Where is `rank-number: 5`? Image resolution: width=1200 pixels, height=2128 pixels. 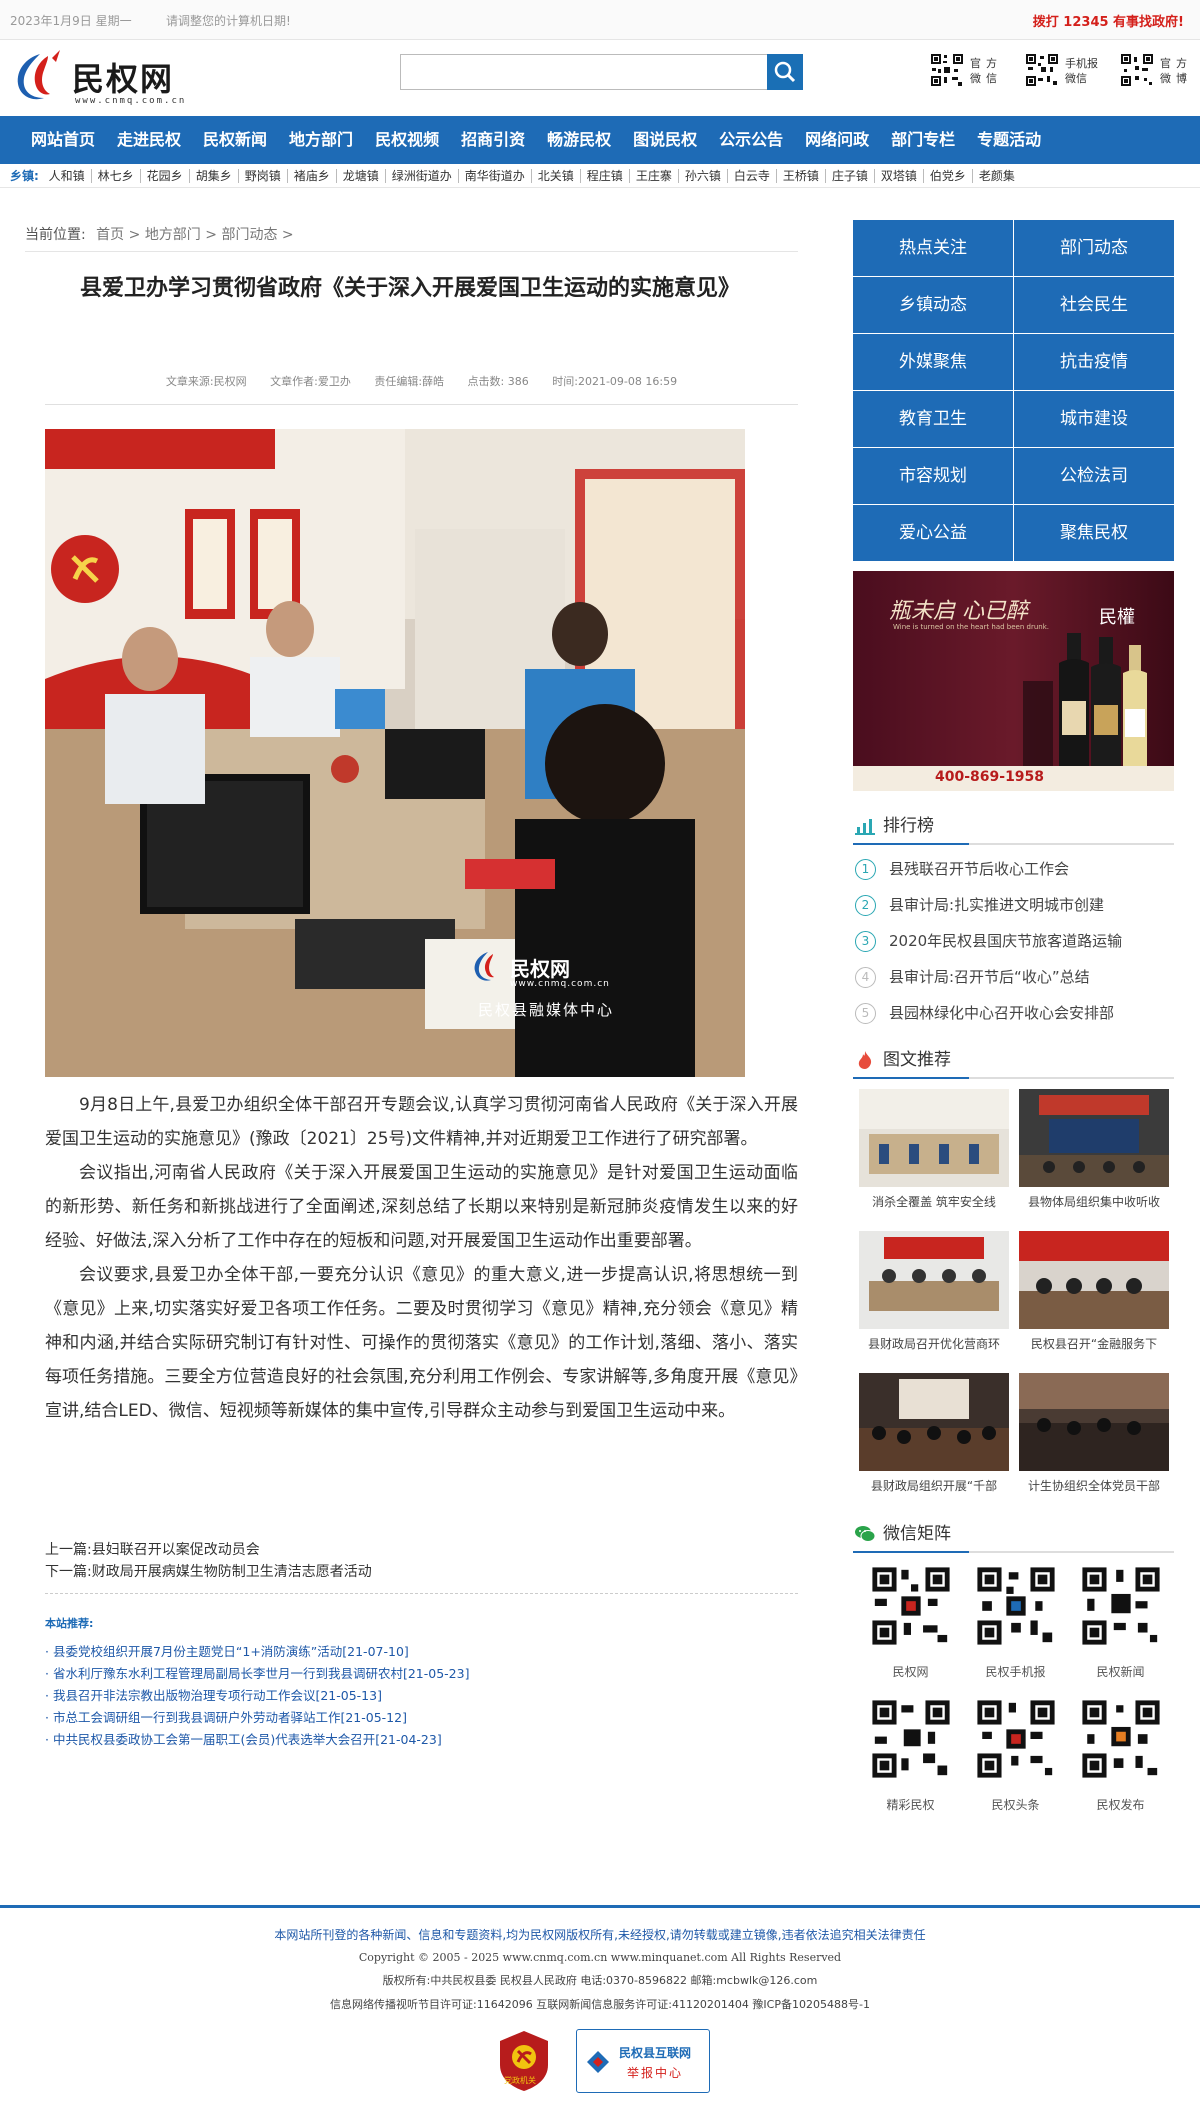
rank-number: 5 is located at coordinates (865, 1013).